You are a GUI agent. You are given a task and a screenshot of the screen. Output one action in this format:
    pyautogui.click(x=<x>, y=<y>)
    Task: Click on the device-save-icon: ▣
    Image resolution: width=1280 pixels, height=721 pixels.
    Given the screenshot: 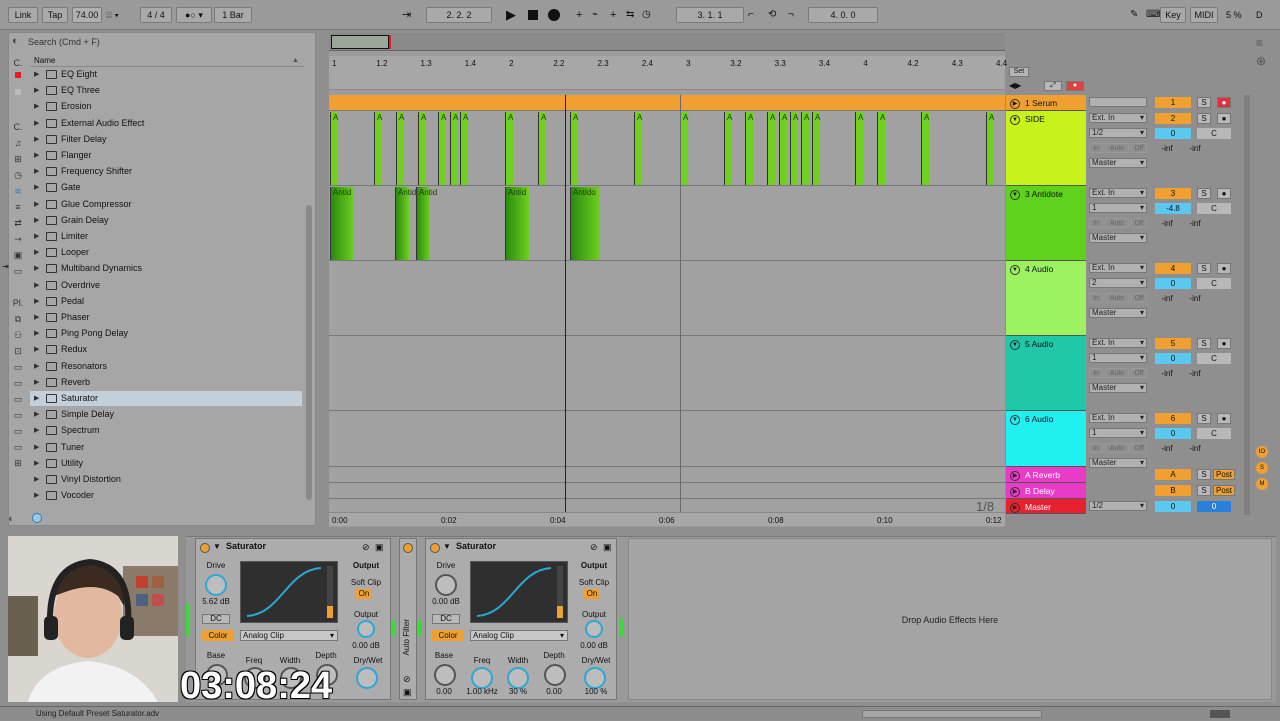 What is the action you would take?
    pyautogui.click(x=607, y=547)
    